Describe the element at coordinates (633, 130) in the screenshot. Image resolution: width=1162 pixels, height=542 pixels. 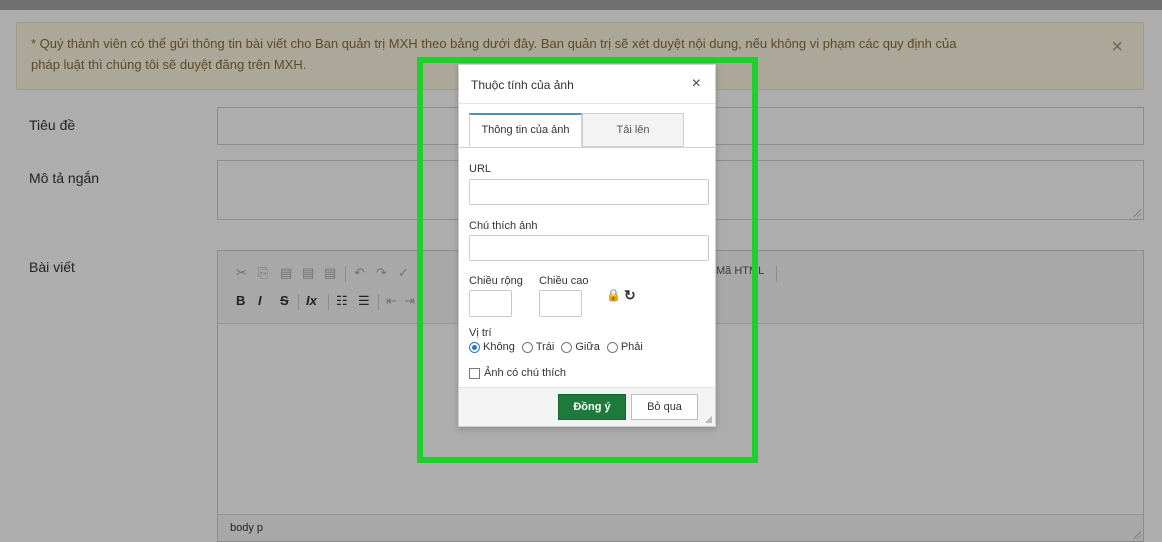
I see `tab-upload: Tải lên` at that location.